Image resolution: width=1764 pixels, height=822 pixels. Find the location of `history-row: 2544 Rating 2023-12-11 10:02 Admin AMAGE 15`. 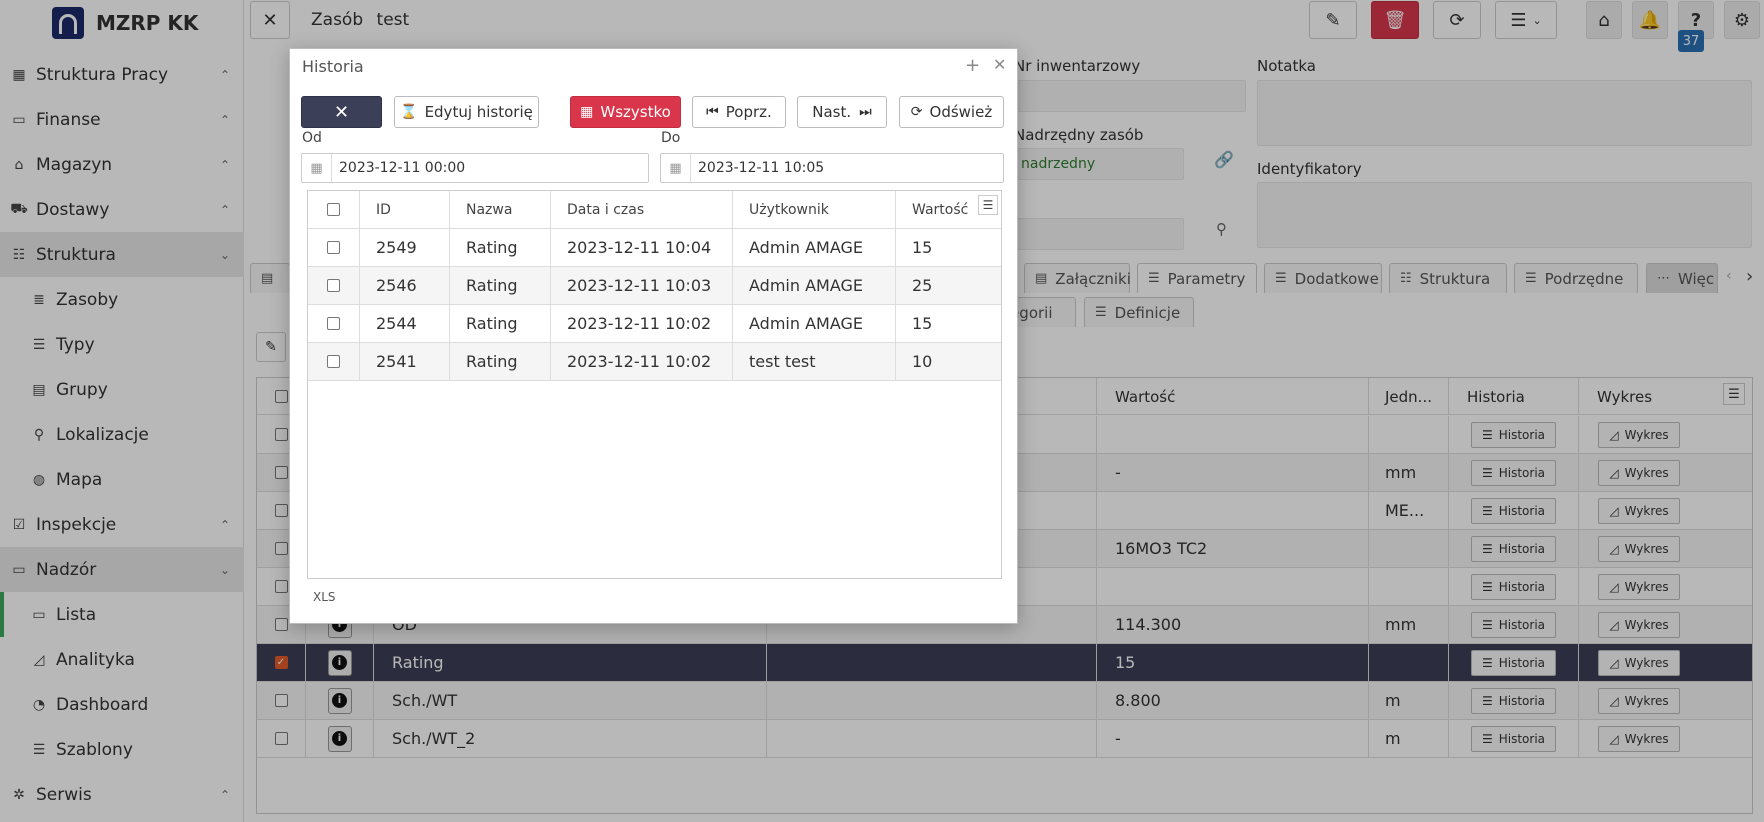

history-row: 2544 Rating 2023-12-11 10:02 Admin AMAGE 15 is located at coordinates (654, 324).